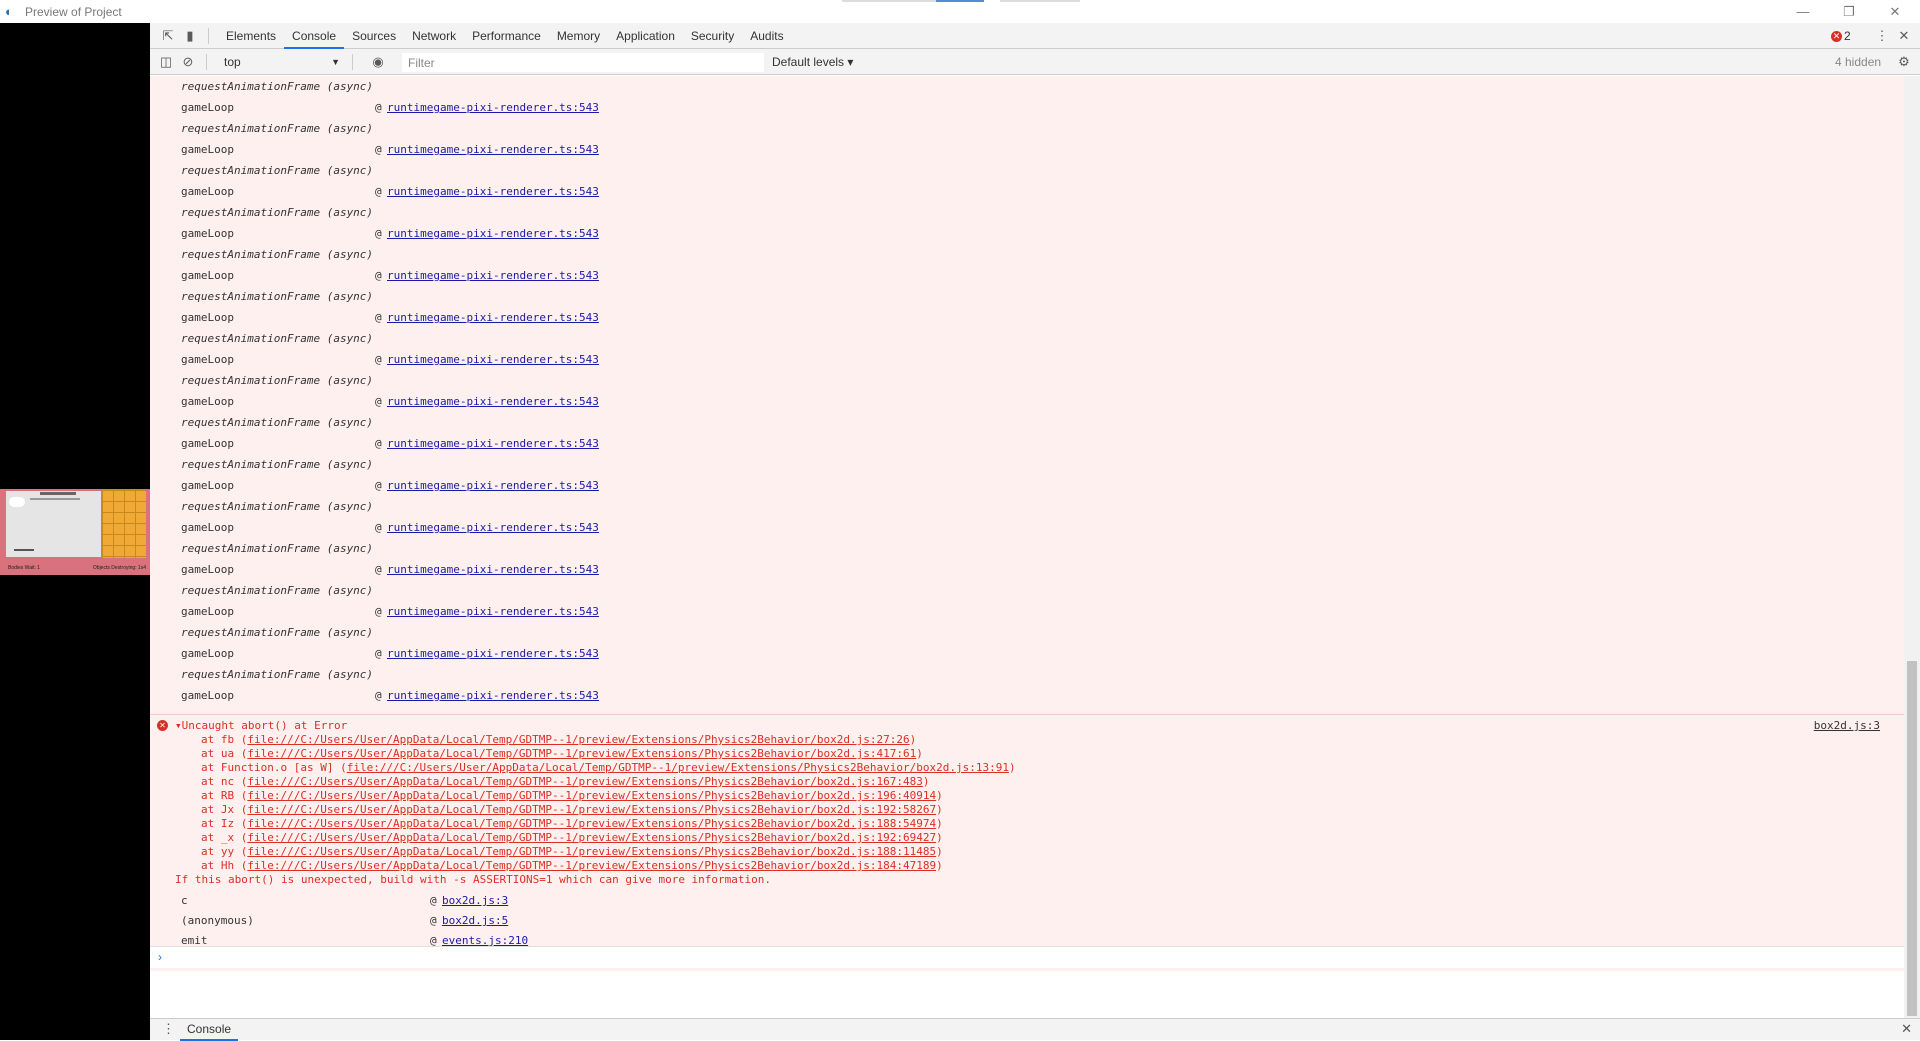  I want to click on trace-prefix: at Jx (, so click(224, 809).